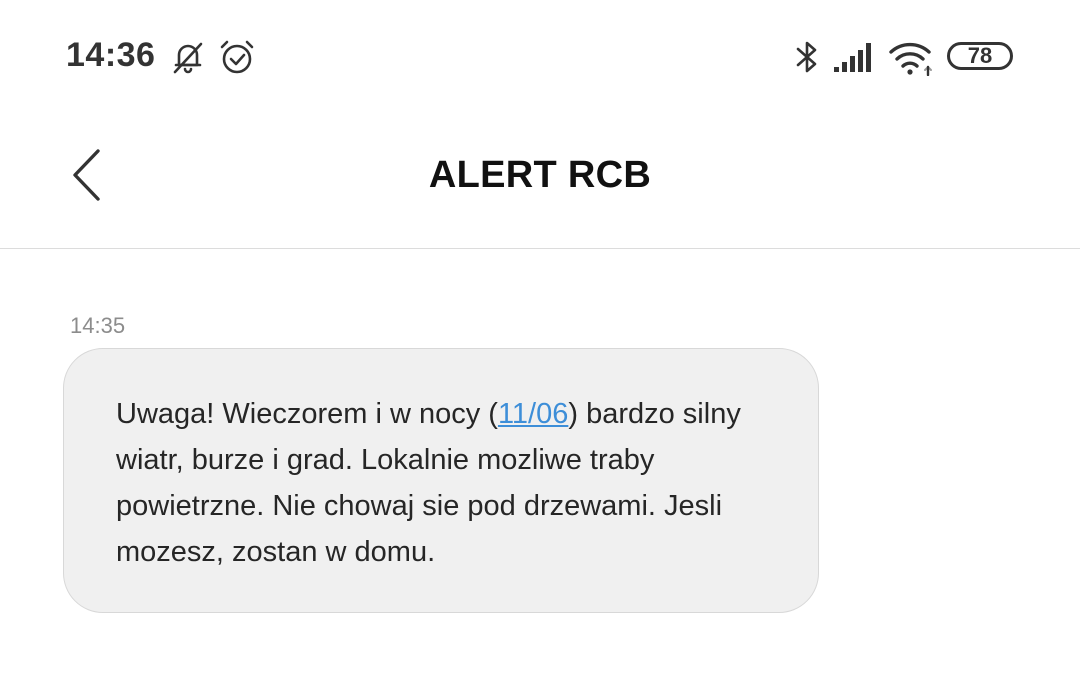  I want to click on bluetooth-icon, so click(807, 59).